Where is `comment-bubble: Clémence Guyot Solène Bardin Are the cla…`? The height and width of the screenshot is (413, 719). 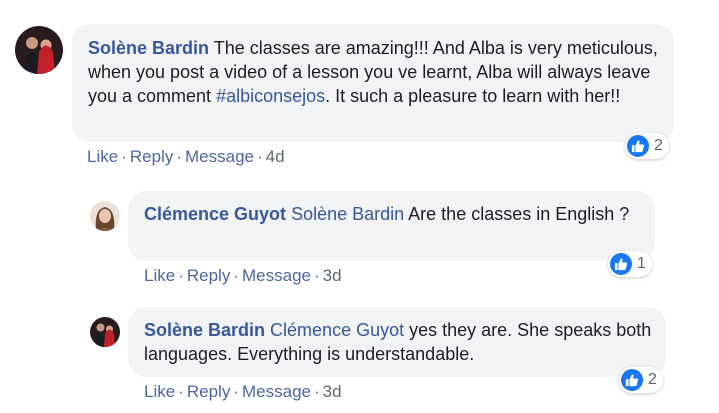
comment-bubble: Clémence Guyot Solène Bardin Are the cla… is located at coordinates (391, 226).